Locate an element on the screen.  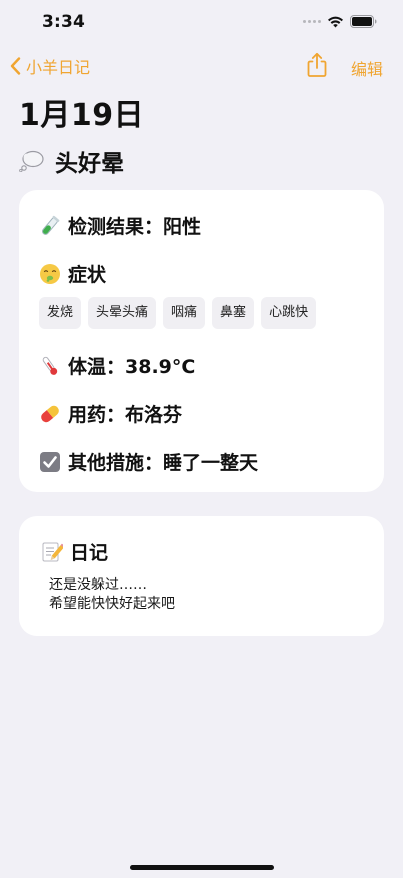
status-time: 3:34 is located at coordinates (64, 22).